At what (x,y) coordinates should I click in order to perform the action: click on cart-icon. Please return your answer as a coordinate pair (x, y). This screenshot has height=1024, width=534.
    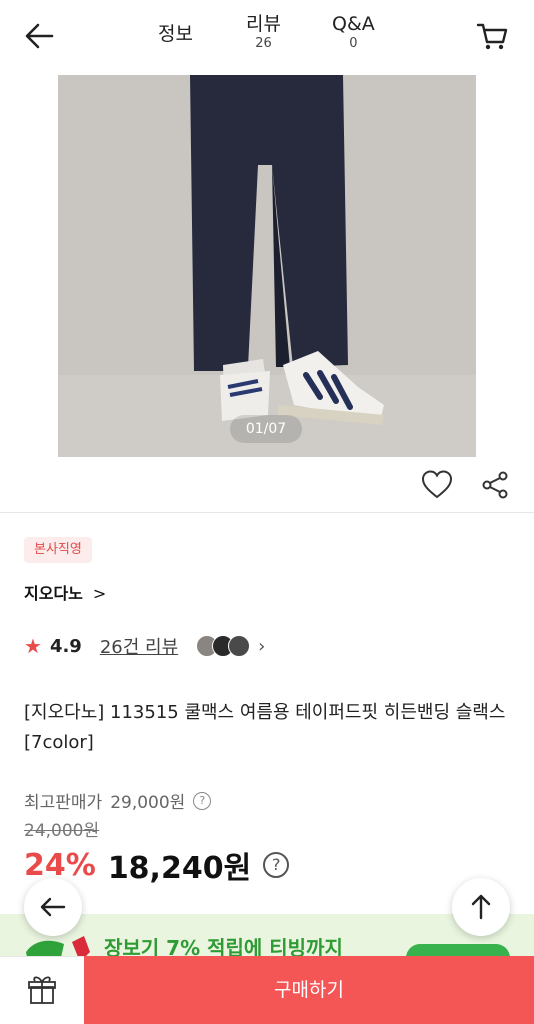
    Looking at the image, I should click on (492, 36).